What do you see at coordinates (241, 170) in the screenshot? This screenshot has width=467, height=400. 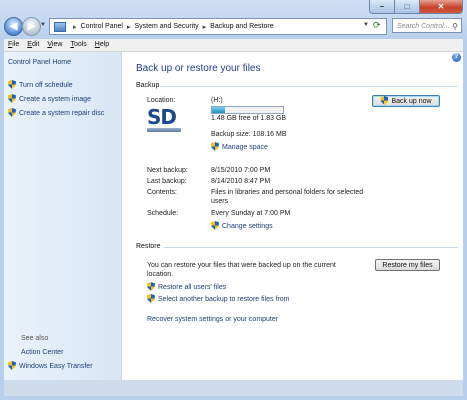 I see `next-backup-value: 8/15/2010 7:00 PM` at bounding box center [241, 170].